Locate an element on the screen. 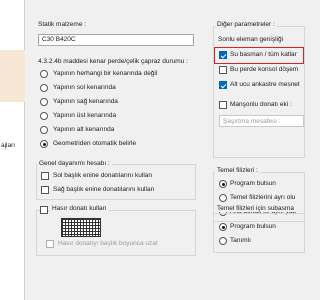 The width and height of the screenshot is (320, 300). footing2-radio-defined is located at coordinates (223, 241).